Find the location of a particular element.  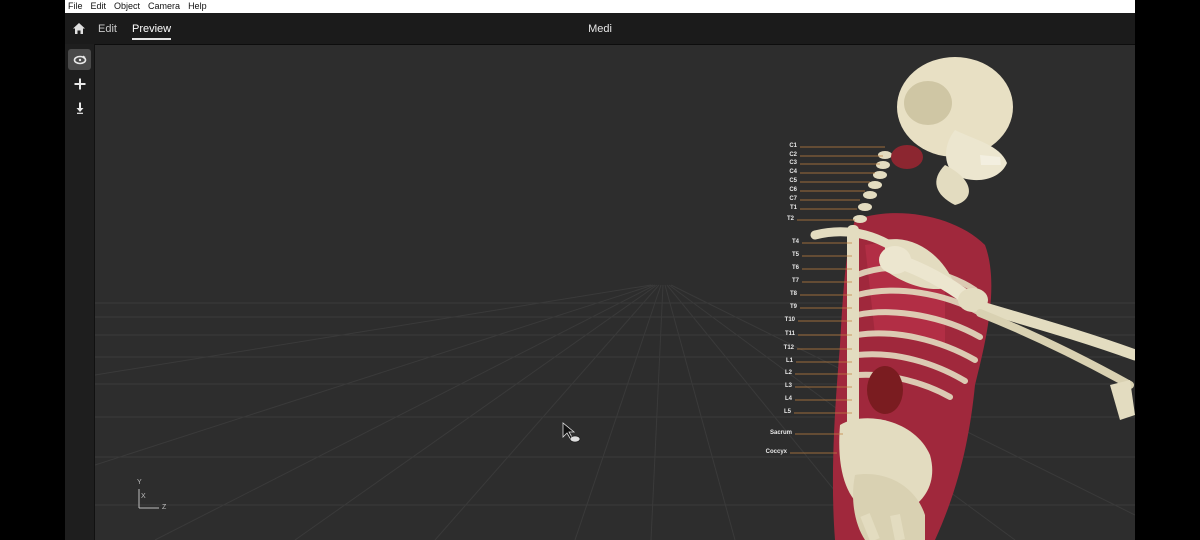

axis-x-label: X is located at coordinates (143, 496).